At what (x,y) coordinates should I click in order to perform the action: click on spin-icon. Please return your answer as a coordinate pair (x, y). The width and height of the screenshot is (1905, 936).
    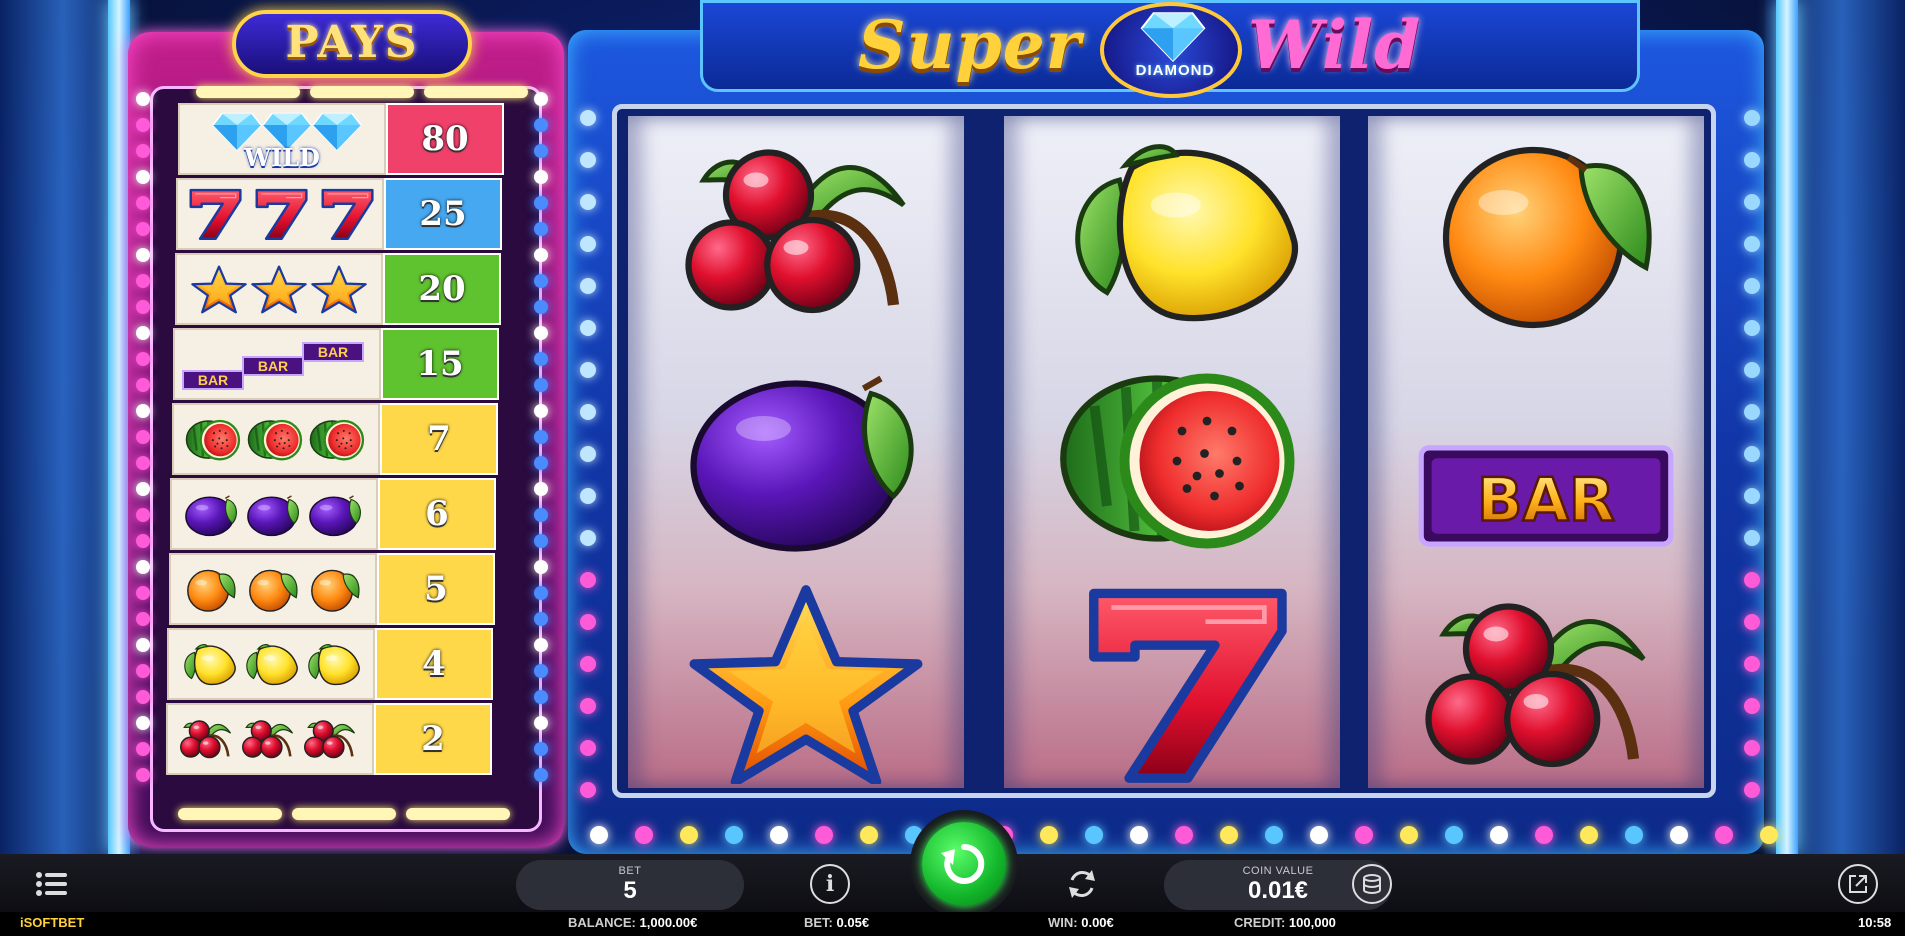
    Looking at the image, I should click on (963, 863).